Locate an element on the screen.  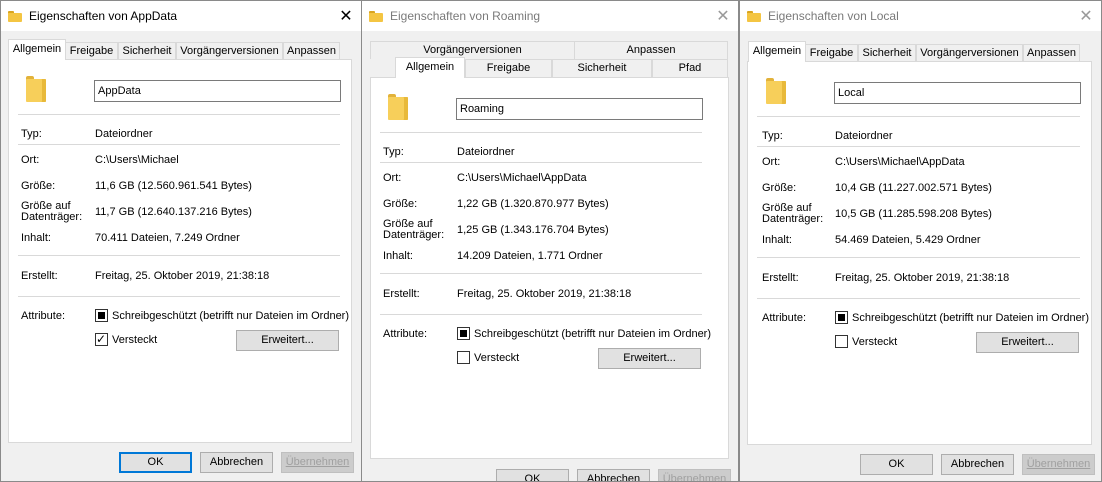
window-title: Eigenschaften von Roaming is located at coordinates (465, 16).